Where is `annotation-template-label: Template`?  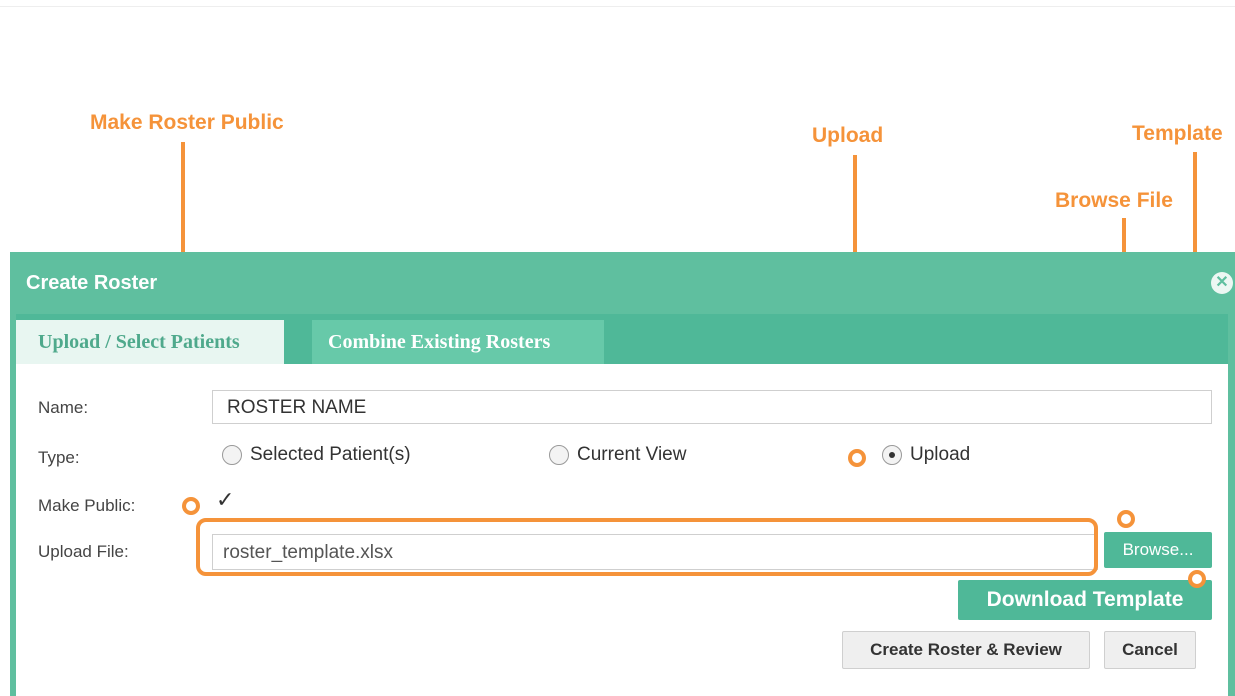
annotation-template-label: Template is located at coordinates (1177, 133).